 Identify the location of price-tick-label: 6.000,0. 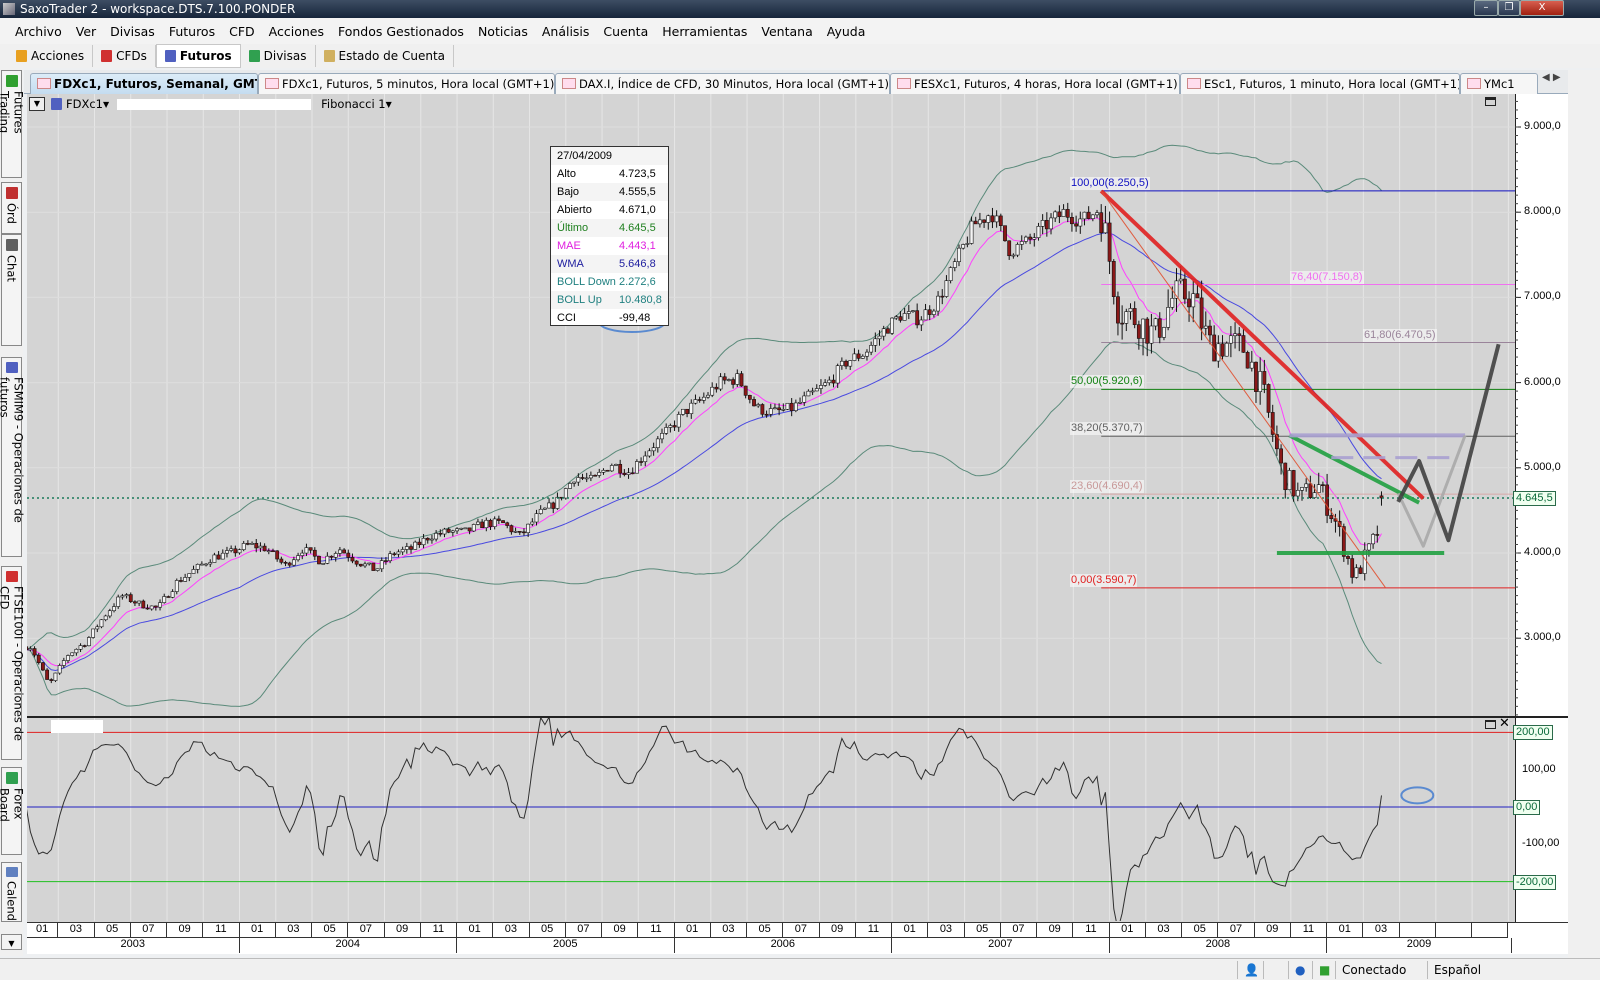
(1542, 381).